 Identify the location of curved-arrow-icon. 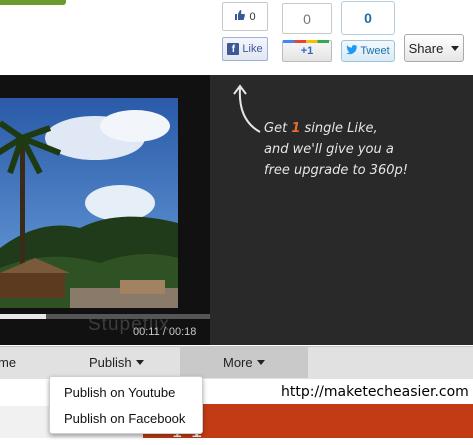
(247, 108).